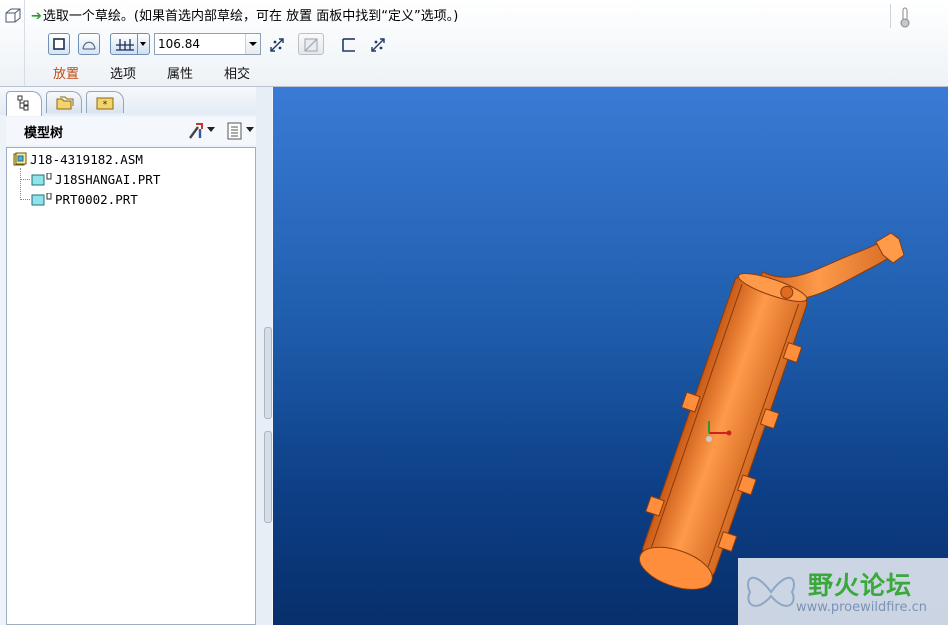 This screenshot has height=625, width=948. What do you see at coordinates (276, 44) in the screenshot?
I see `flip-direction-button` at bounding box center [276, 44].